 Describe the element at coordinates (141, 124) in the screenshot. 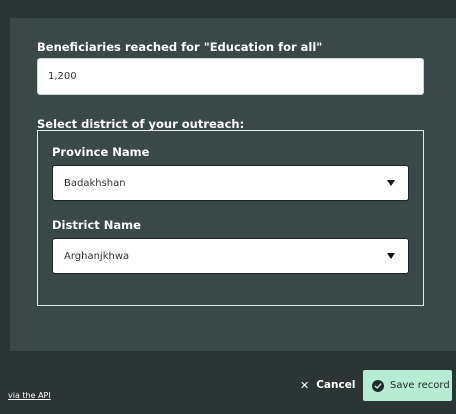

I see `district-section-label: Select district of your outreach:` at that location.